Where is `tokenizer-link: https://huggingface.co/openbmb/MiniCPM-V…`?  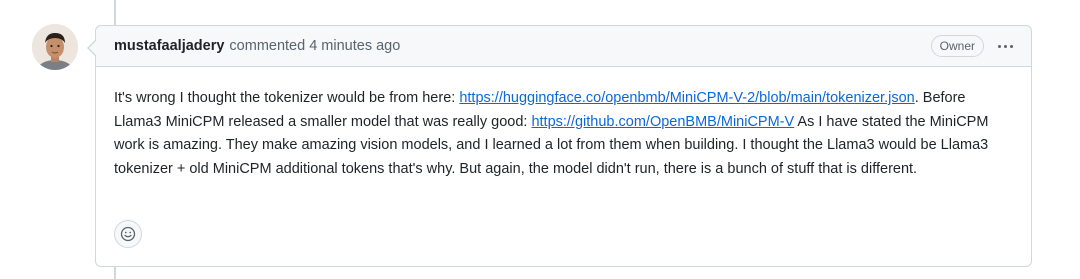
tokenizer-link: https://huggingface.co/openbmb/MiniCPM-V… is located at coordinates (686, 98).